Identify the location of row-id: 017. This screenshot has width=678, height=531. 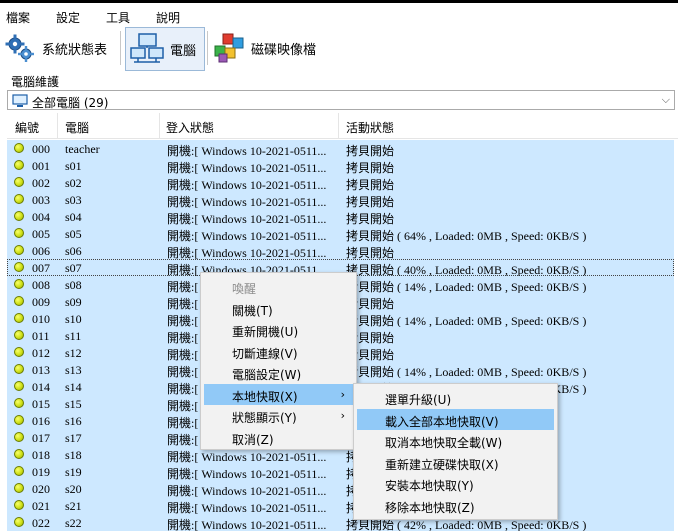
(41, 438).